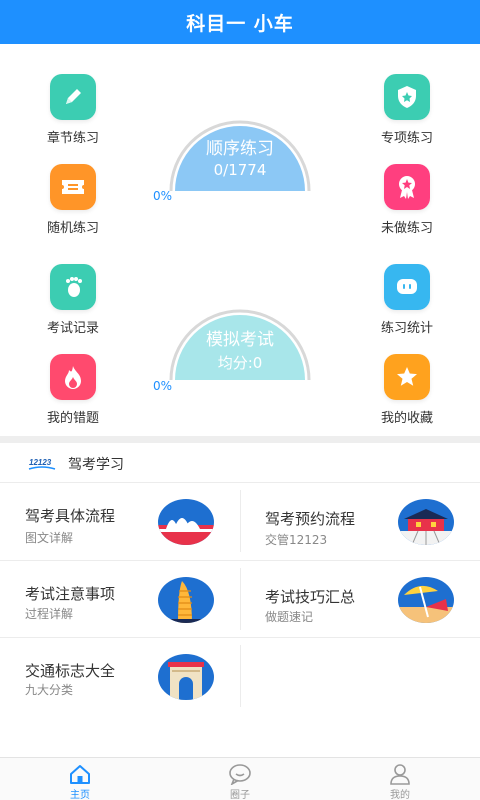 Image resolution: width=480 pixels, height=800 pixels. I want to click on card-exam-notes: 考试注意事项 过程详解, so click(120, 600).